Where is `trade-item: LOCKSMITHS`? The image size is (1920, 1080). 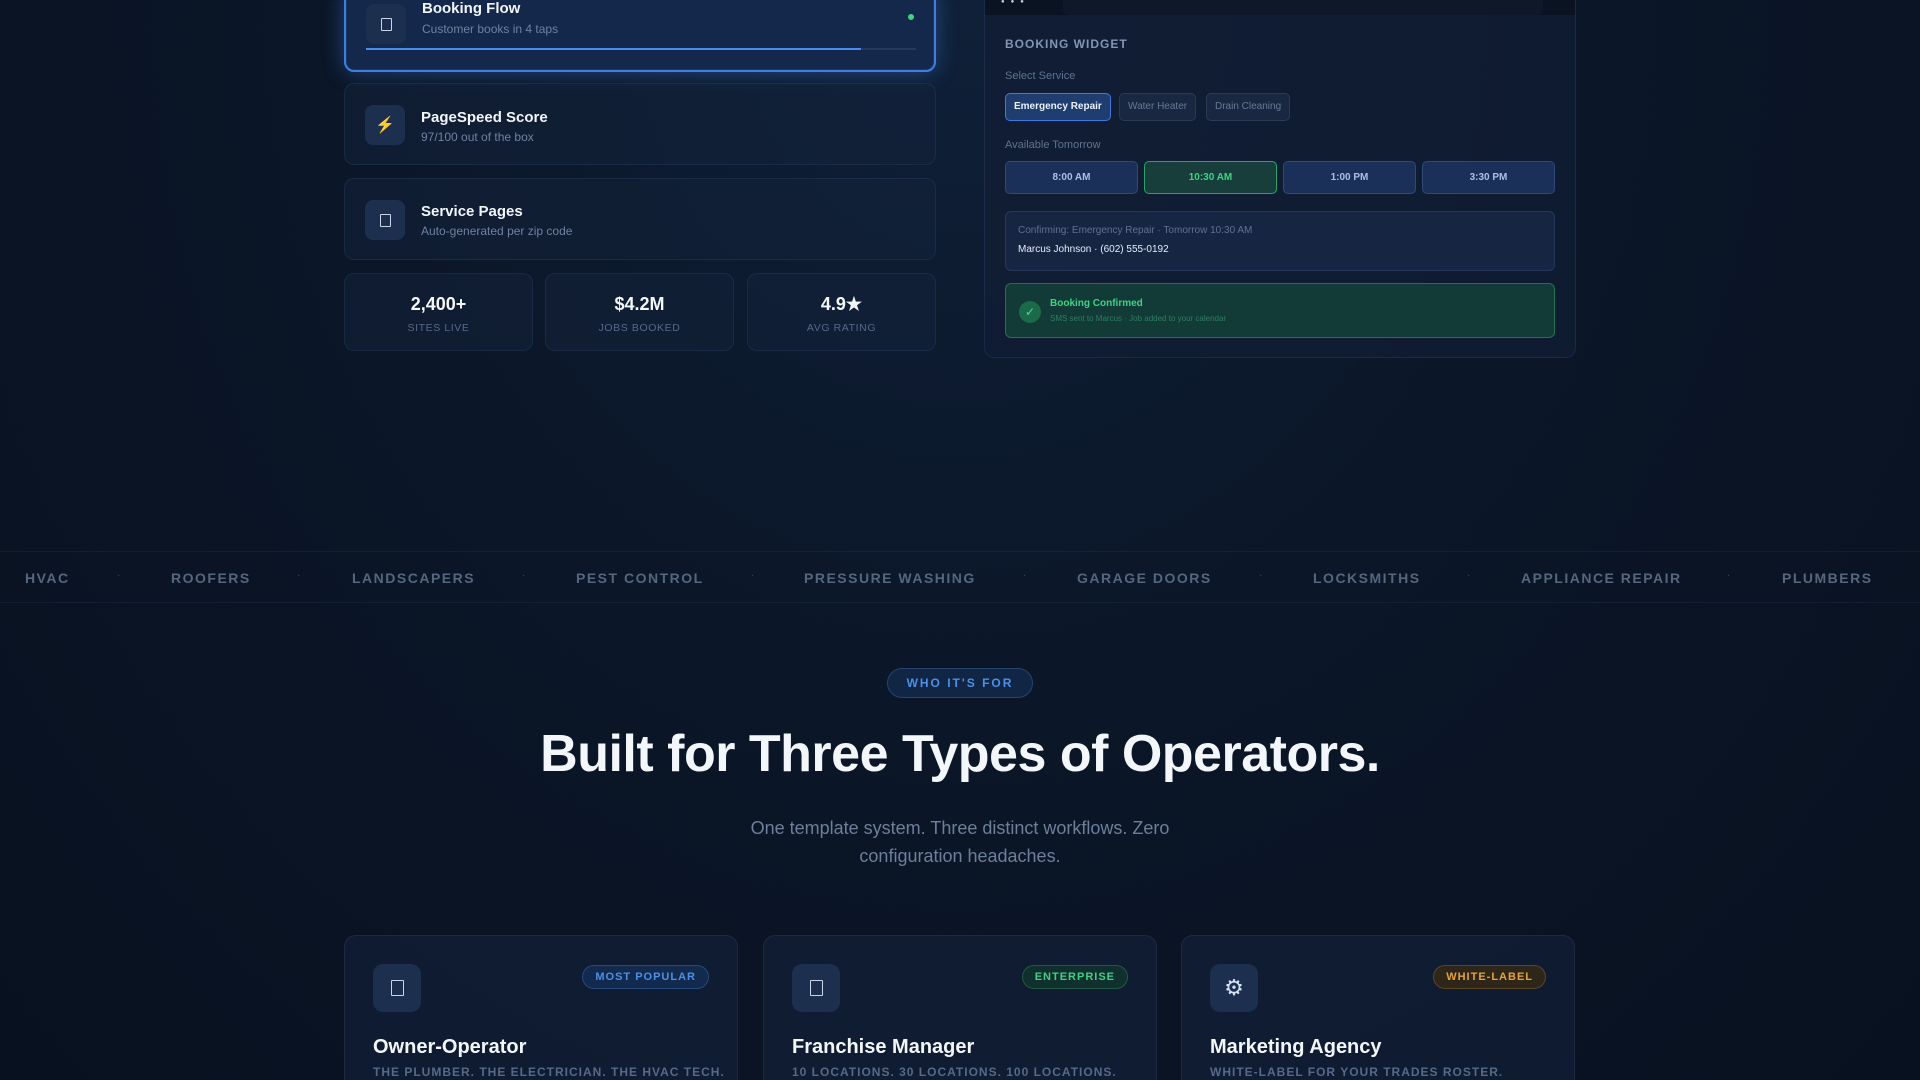
trade-item: LOCKSMITHS is located at coordinates (1367, 578).